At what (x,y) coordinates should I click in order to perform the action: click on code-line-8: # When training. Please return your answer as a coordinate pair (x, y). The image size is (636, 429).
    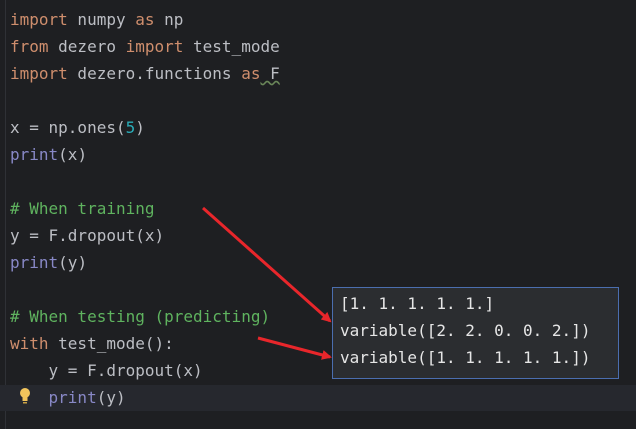
    Looking at the image, I should click on (82, 209).